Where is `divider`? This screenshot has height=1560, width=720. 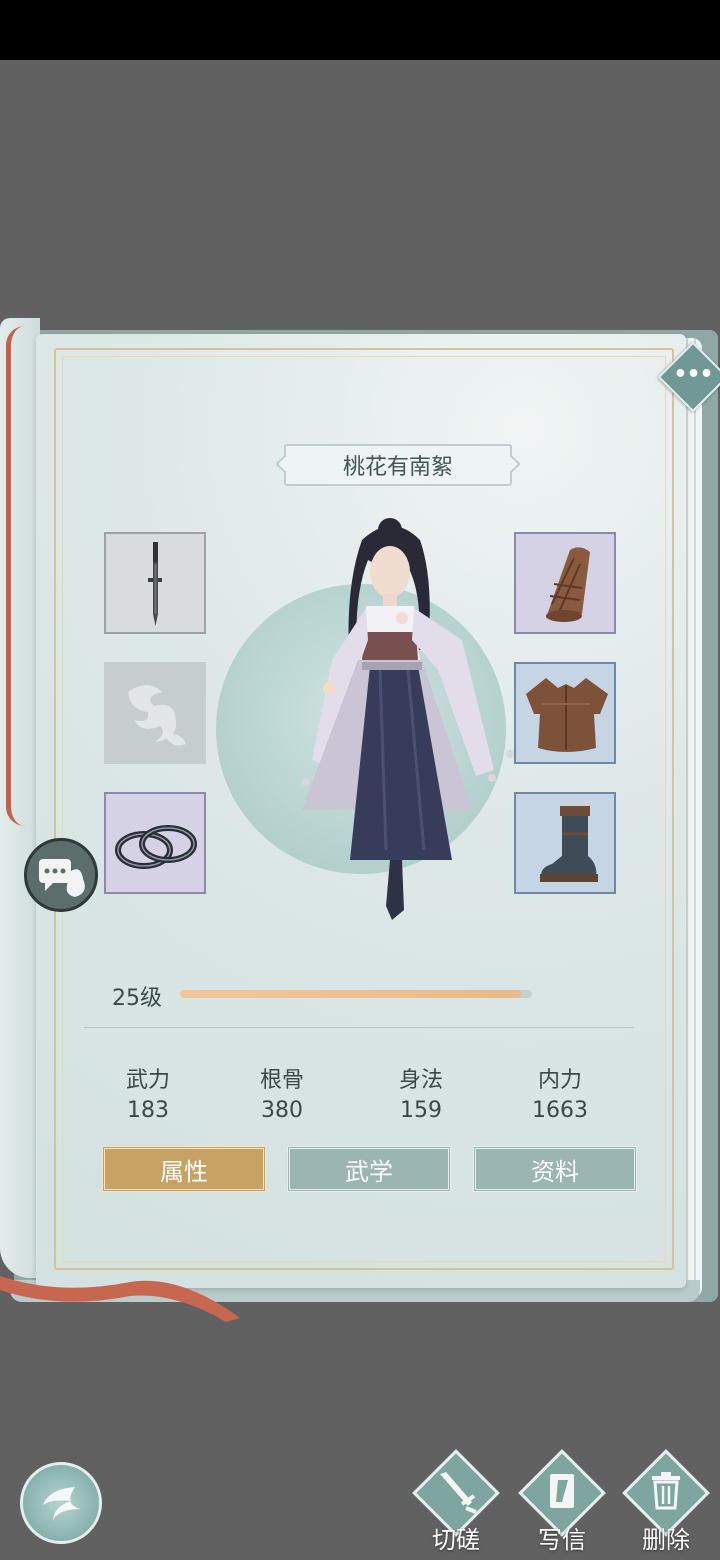
divider is located at coordinates (359, 1027).